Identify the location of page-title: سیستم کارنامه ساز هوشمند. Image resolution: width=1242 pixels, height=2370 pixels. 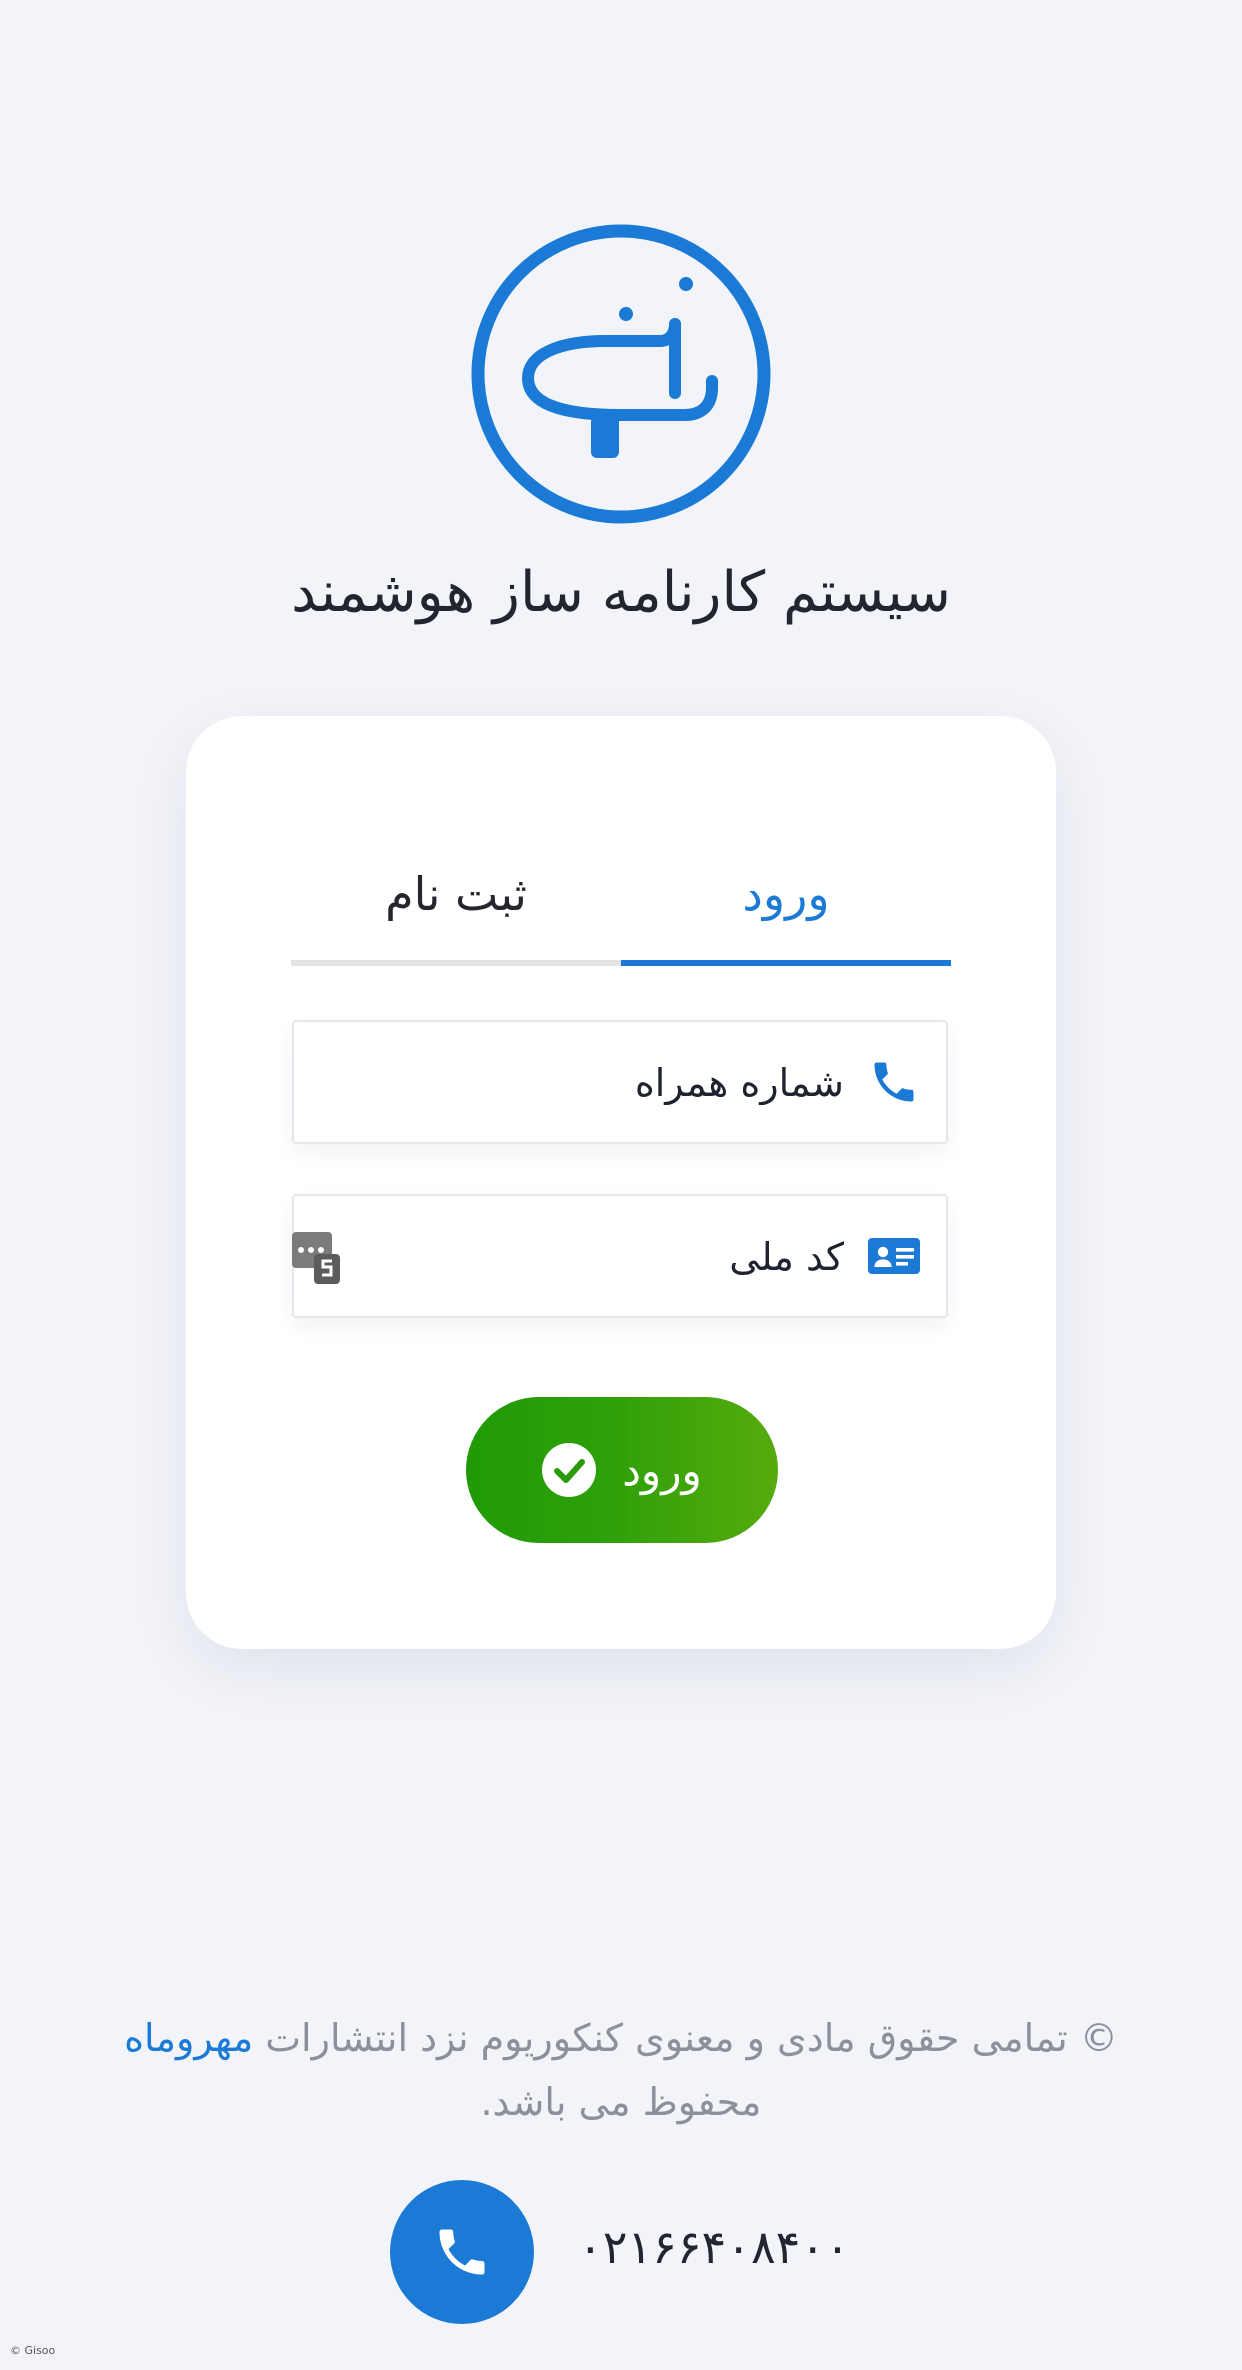
(621, 592).